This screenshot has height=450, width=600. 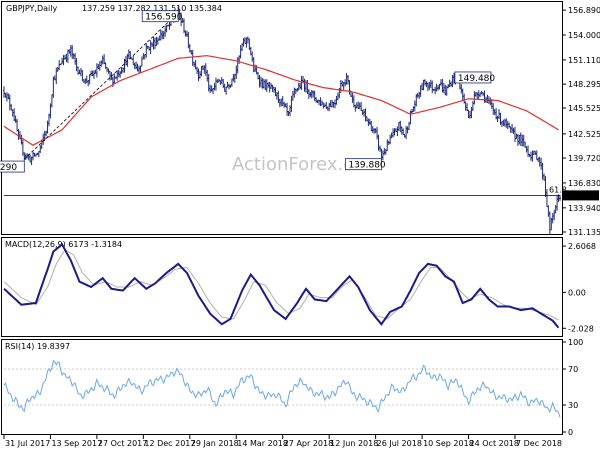 I want to click on rsi-y-tick-label: 100, so click(x=575, y=342).